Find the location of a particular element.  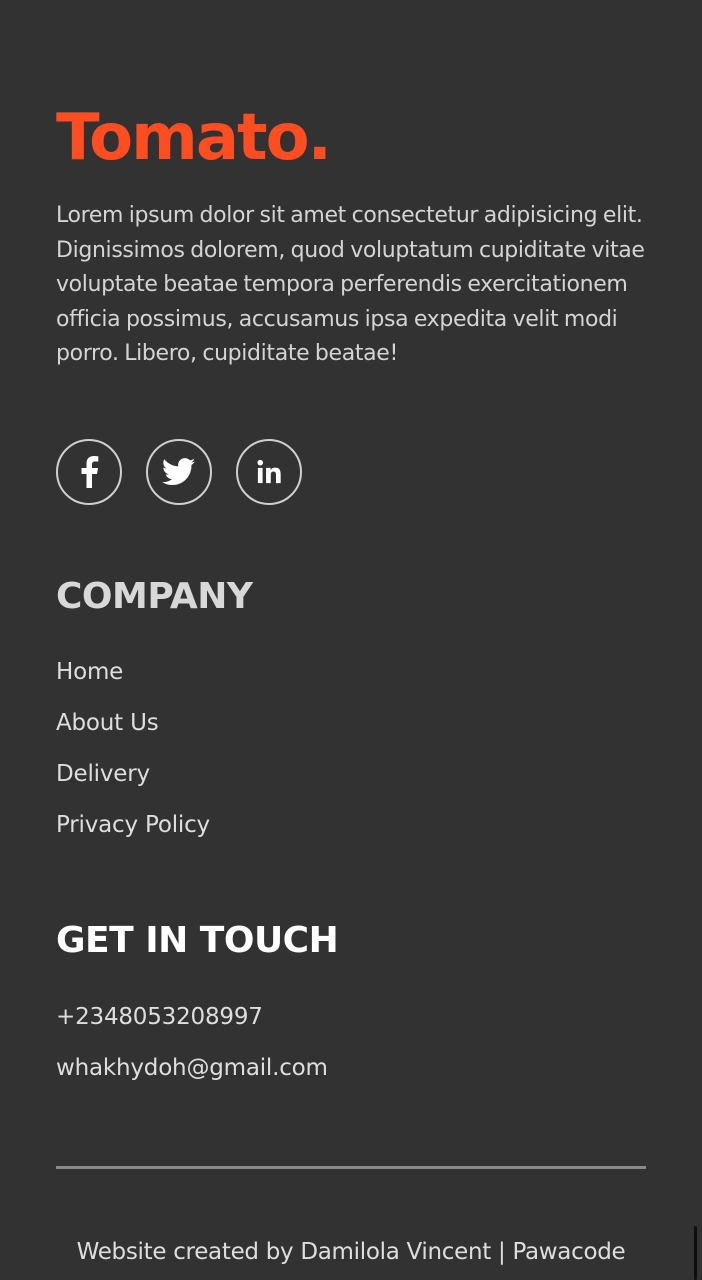

facebook-icon is located at coordinates (90, 472).